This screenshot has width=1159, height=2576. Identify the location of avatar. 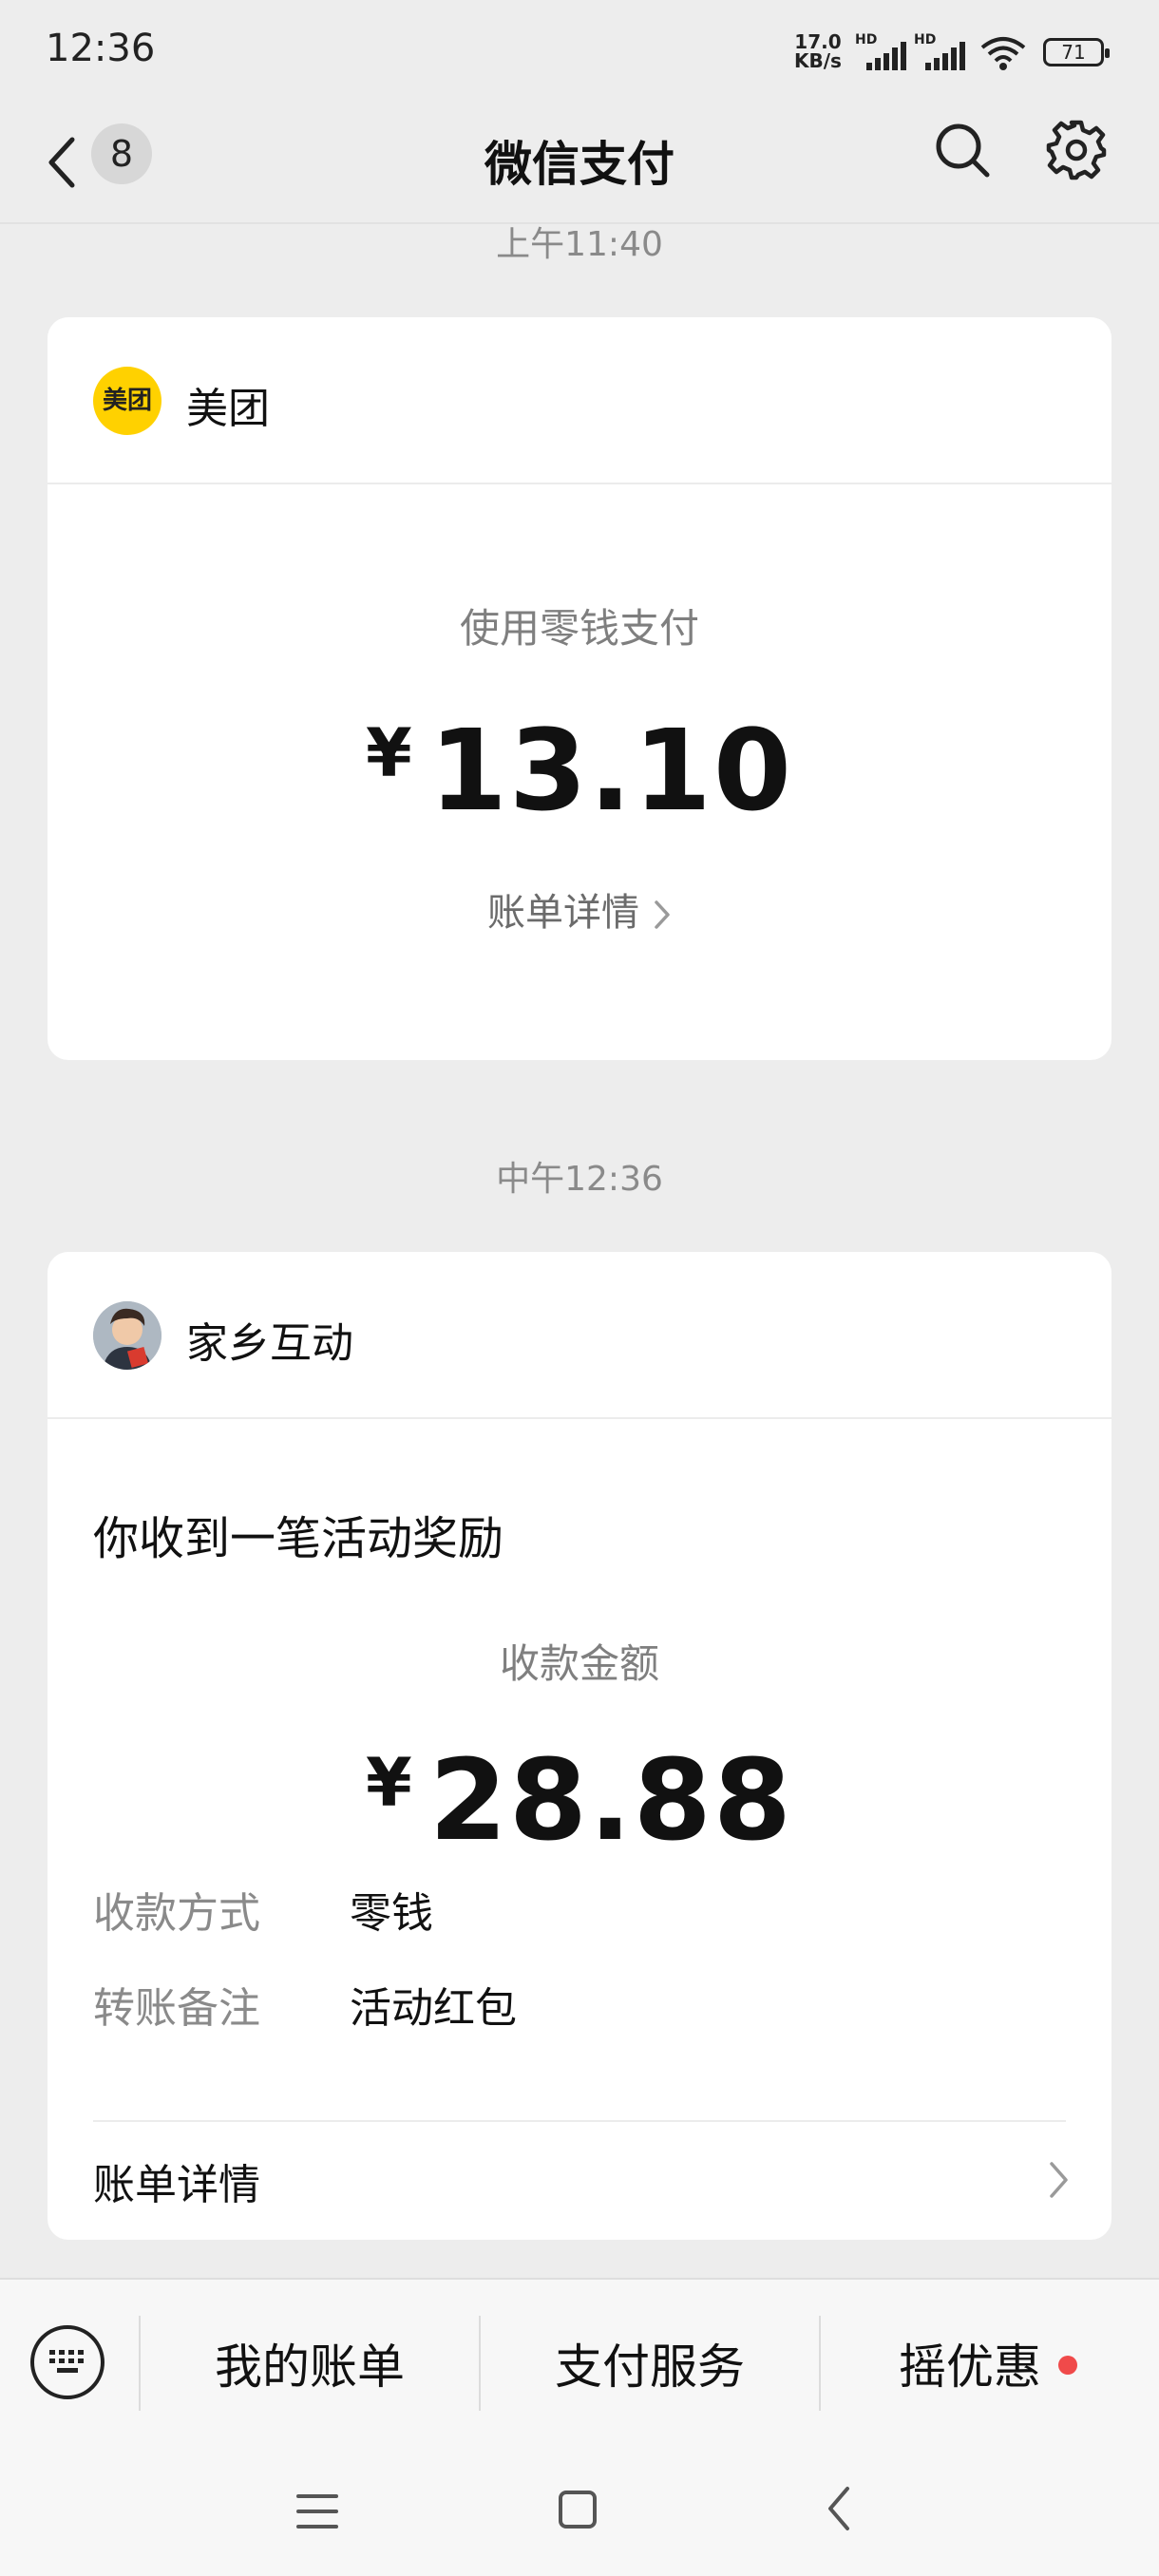
(127, 1335).